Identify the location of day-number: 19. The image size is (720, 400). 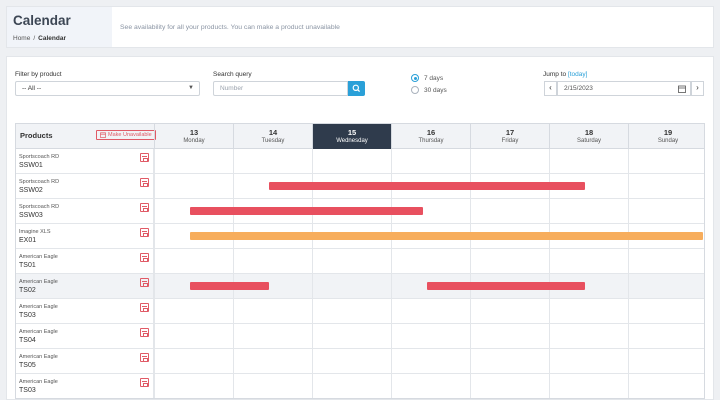
(668, 132).